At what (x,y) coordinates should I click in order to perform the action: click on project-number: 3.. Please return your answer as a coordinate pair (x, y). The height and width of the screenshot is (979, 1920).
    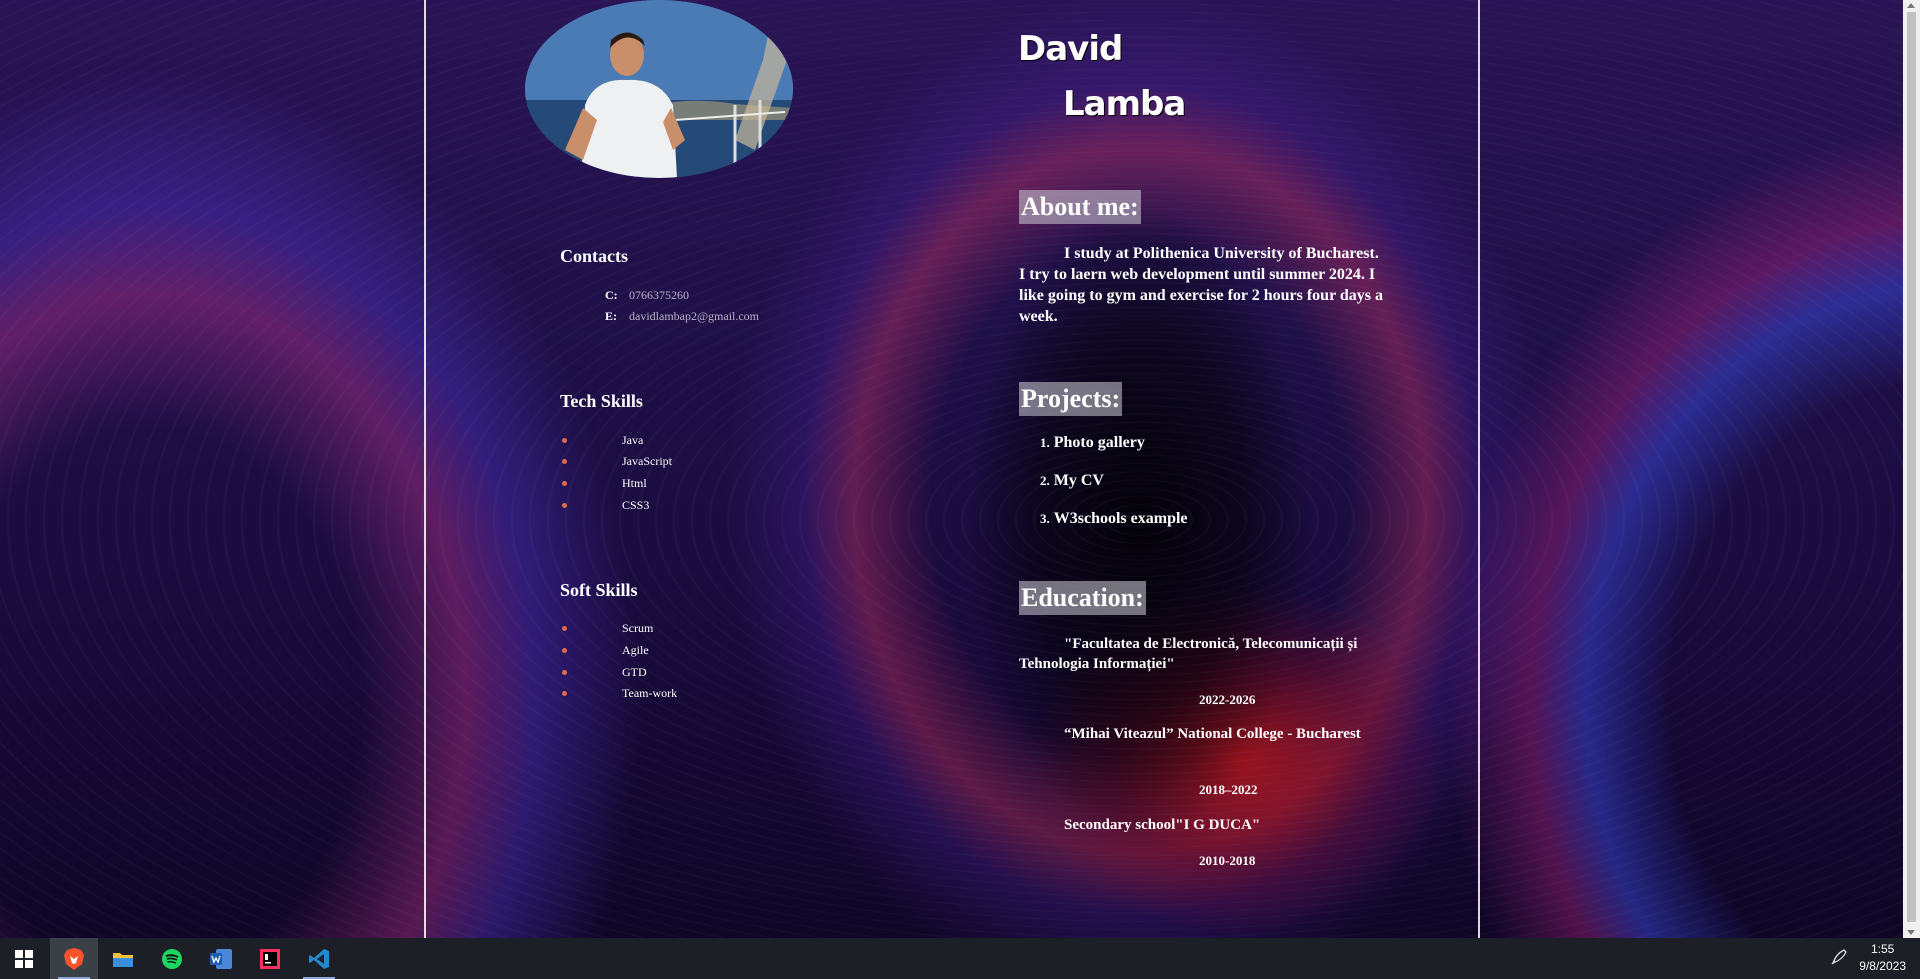
    Looking at the image, I should click on (1045, 518).